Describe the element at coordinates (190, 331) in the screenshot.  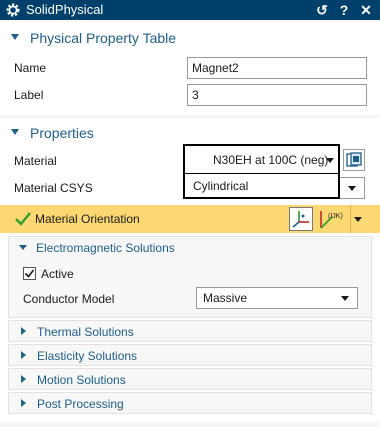
I see `thermal-solutions-header: Thermal Solutions` at that location.